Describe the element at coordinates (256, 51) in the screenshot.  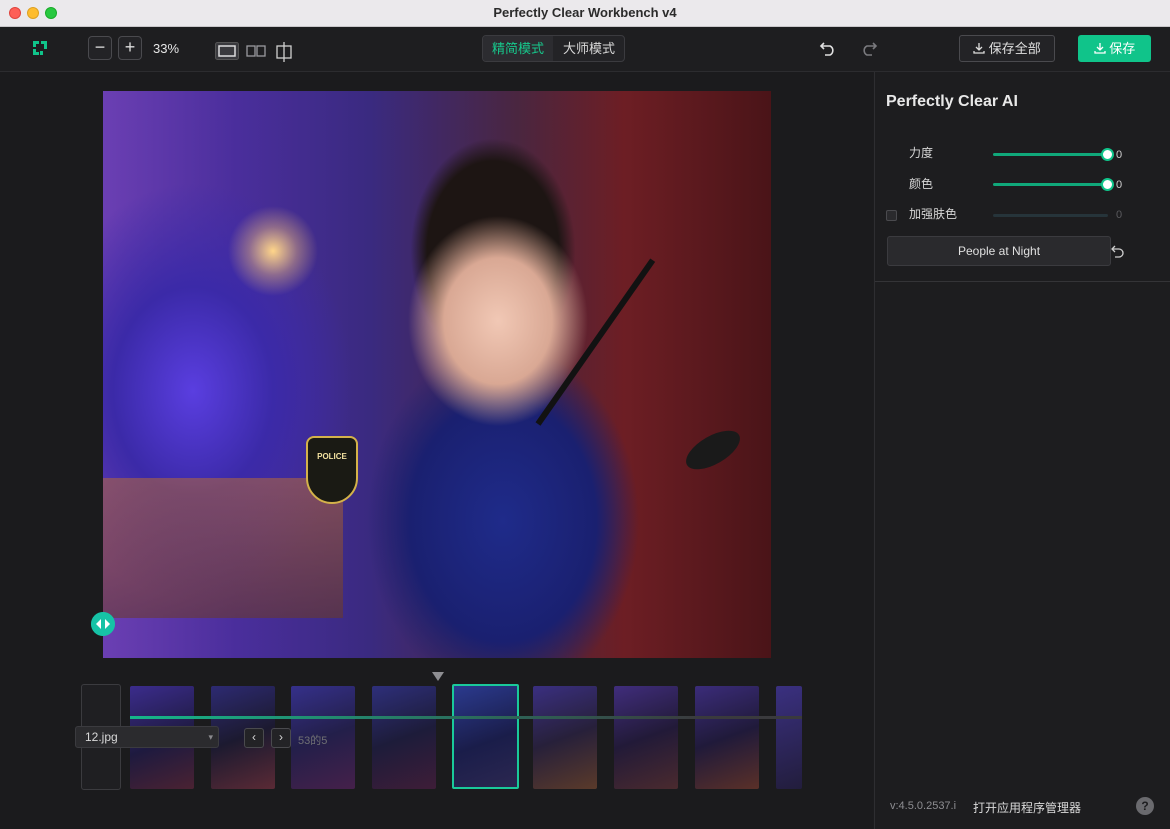
I see `split-view-icon` at that location.